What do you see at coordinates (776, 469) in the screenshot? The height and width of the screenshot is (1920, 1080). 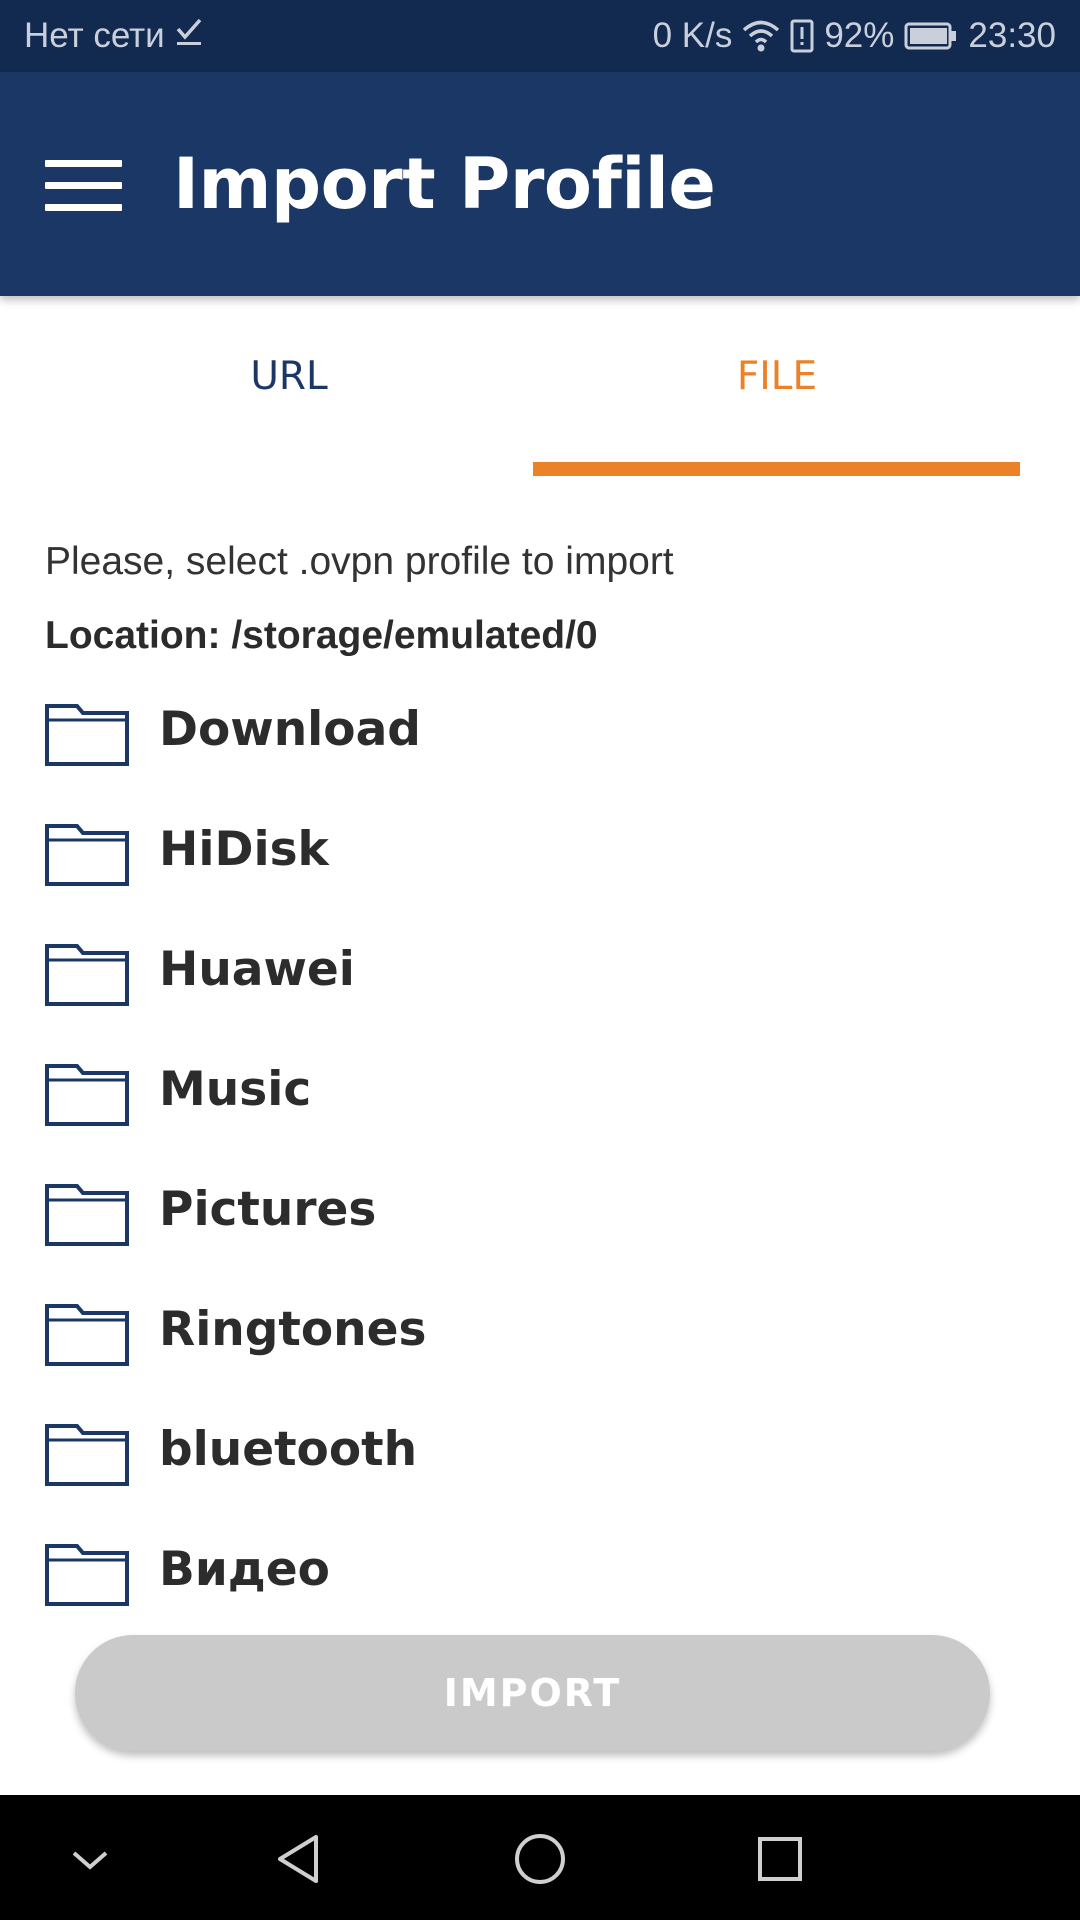 I see `tab-indicator` at bounding box center [776, 469].